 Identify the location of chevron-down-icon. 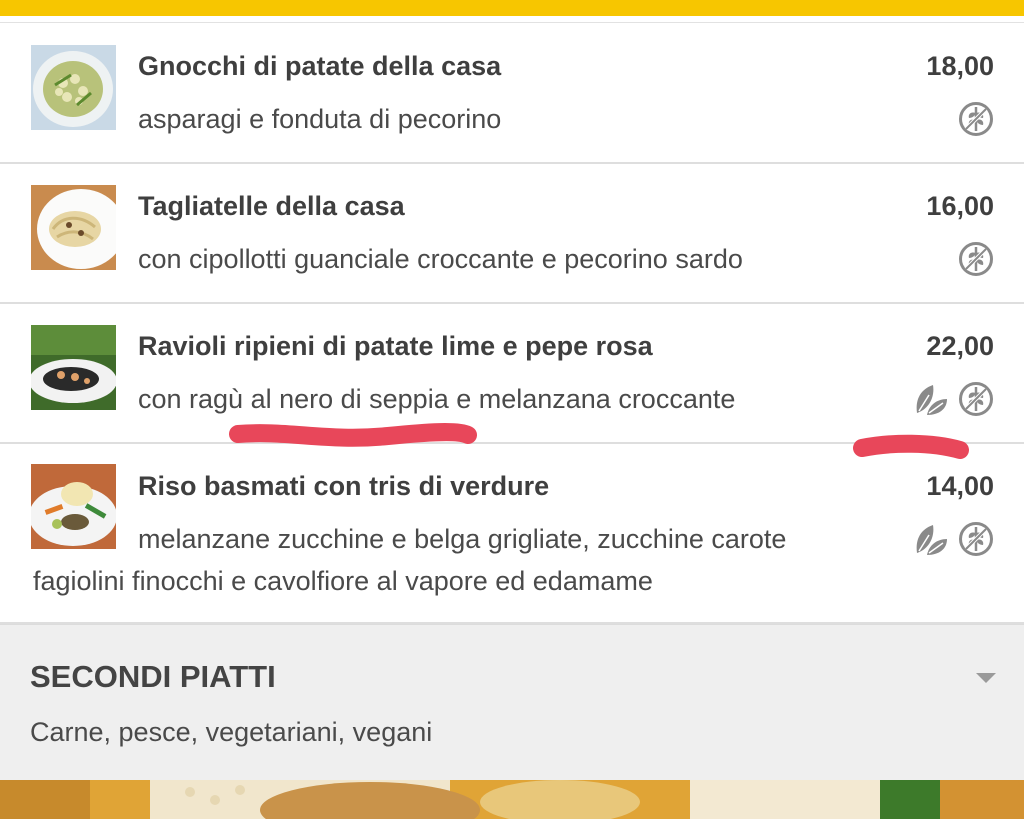
(986, 678).